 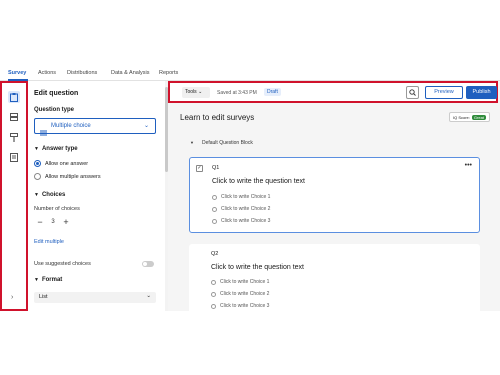 I want to click on suggested-choices-toggle, so click(x=148, y=264).